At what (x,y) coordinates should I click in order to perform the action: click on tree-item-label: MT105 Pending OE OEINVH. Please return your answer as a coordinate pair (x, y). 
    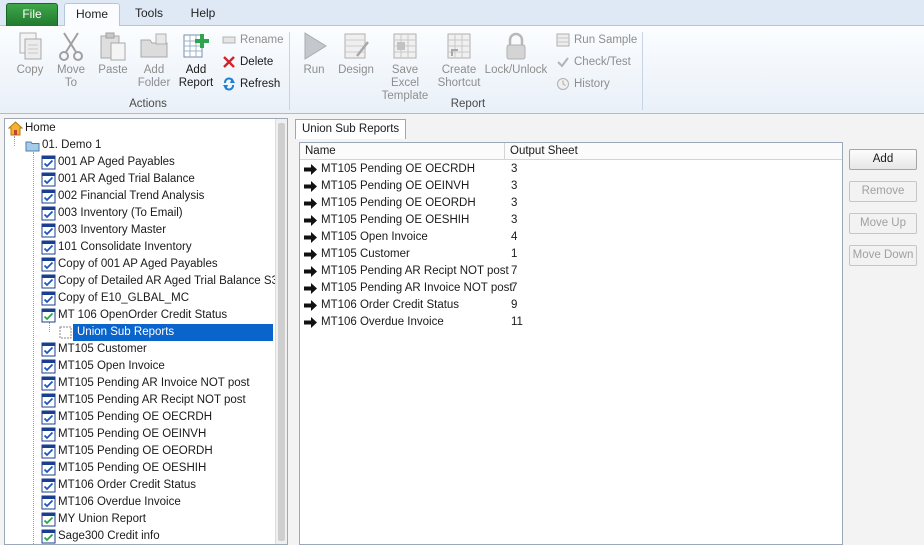
    Looking at the image, I should click on (132, 434).